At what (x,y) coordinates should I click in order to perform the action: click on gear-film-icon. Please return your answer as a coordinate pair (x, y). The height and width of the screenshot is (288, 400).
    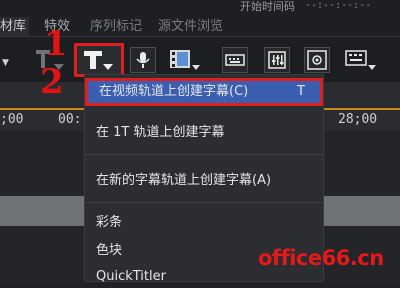
    Looking at the image, I should click on (317, 60).